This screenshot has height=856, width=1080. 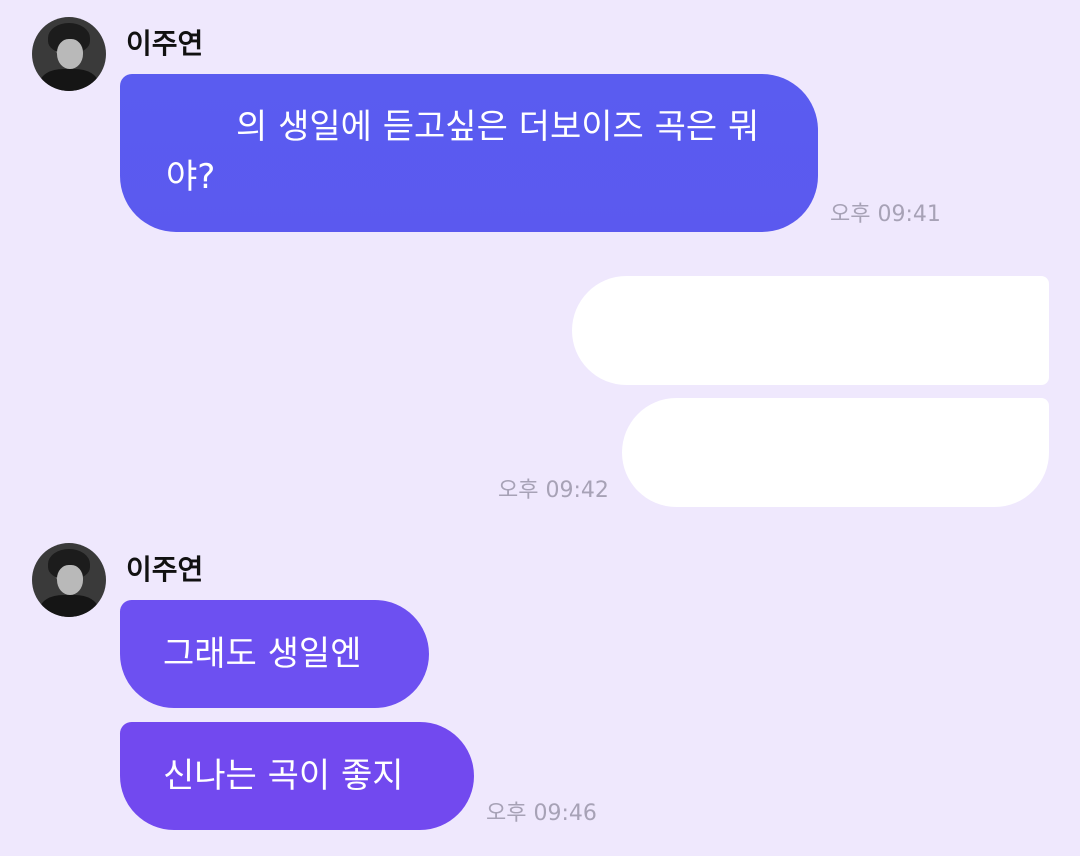 What do you see at coordinates (553, 490) in the screenshot?
I see `message-timestamp: 오후 09:42` at bounding box center [553, 490].